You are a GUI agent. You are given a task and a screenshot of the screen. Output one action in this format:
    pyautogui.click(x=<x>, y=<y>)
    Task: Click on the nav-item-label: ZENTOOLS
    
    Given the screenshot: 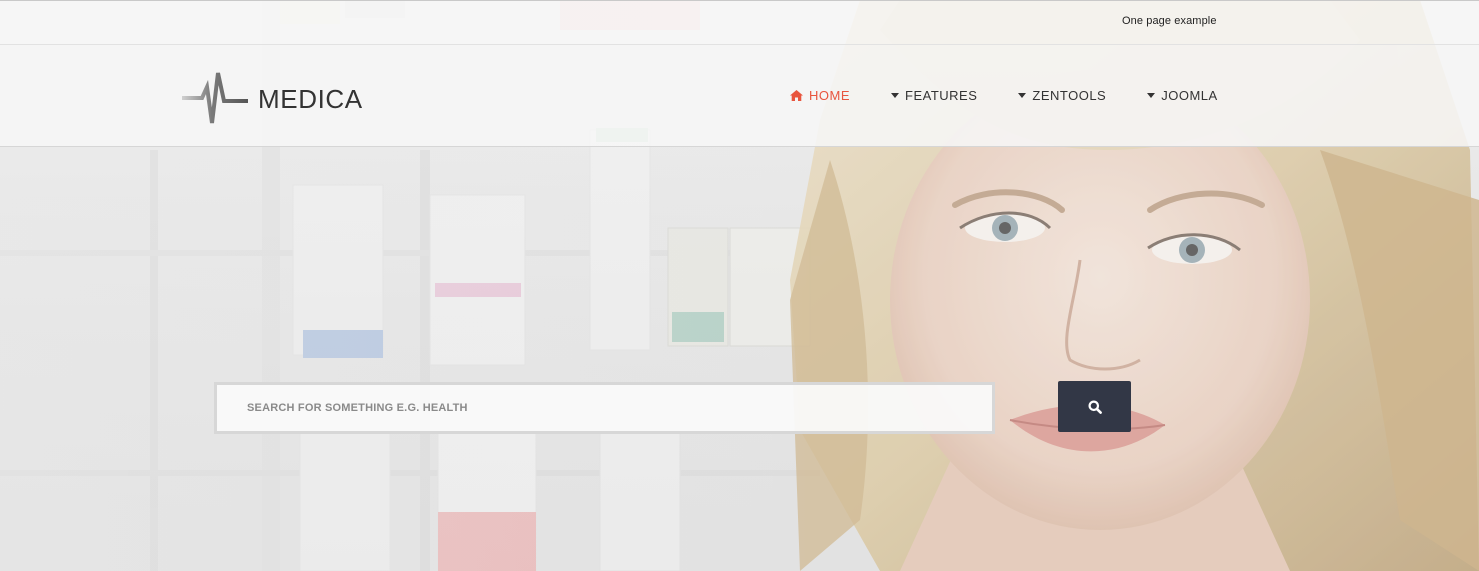 What is the action you would take?
    pyautogui.click(x=1069, y=95)
    